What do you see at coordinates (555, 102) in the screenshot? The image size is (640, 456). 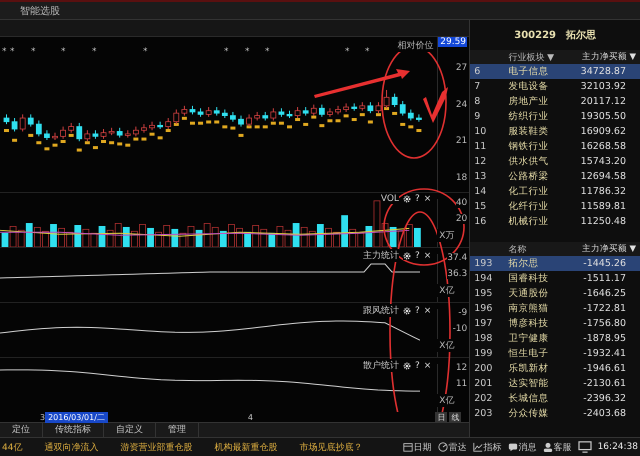 I see `table-row: 8 房地产业 20117.12` at bounding box center [555, 102].